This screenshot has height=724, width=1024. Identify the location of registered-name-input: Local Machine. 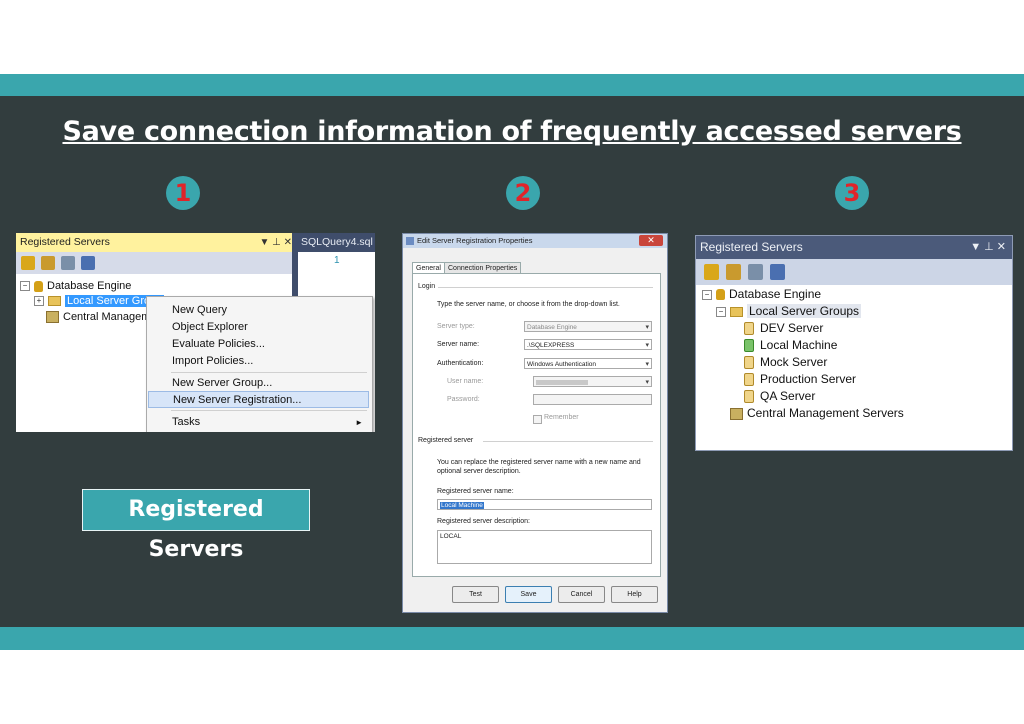
(544, 504).